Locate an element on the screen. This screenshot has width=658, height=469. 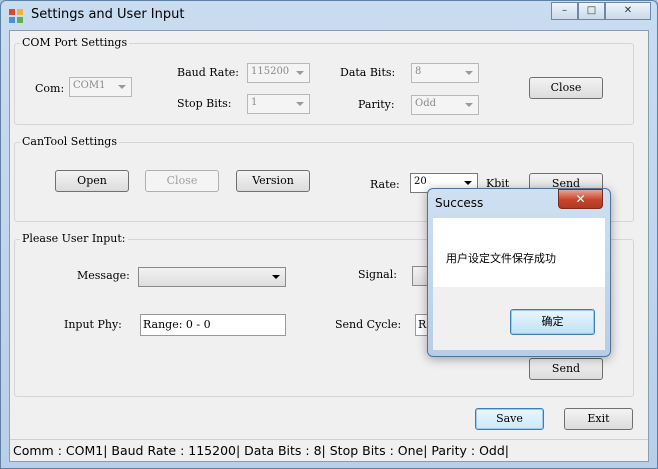
rate-label: Rate: is located at coordinates (385, 184).